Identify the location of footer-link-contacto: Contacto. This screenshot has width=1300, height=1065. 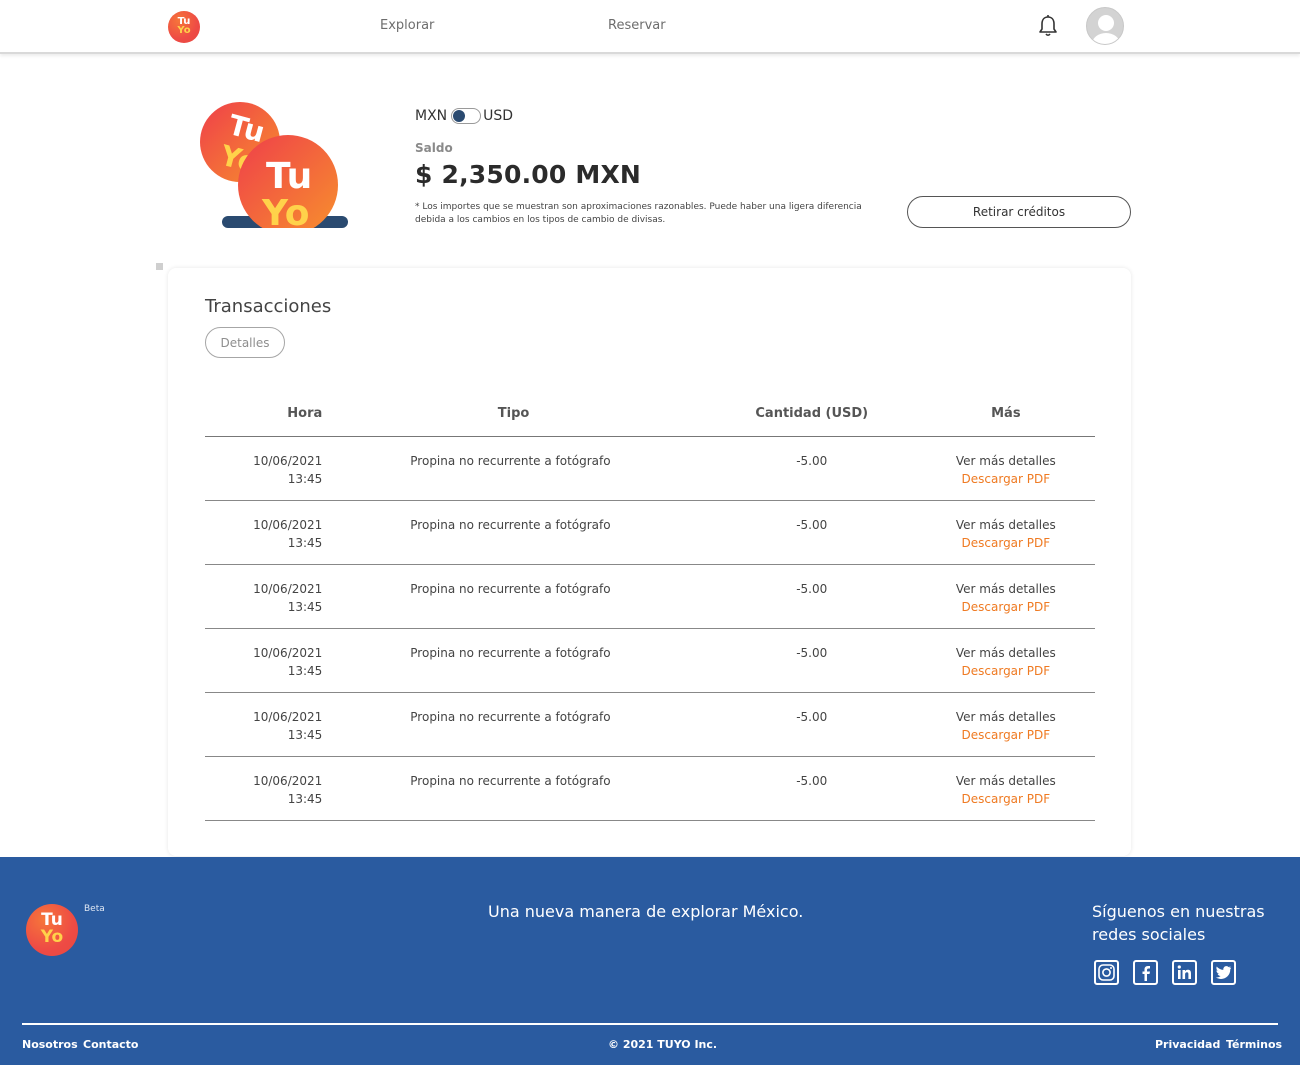
(110, 1044).